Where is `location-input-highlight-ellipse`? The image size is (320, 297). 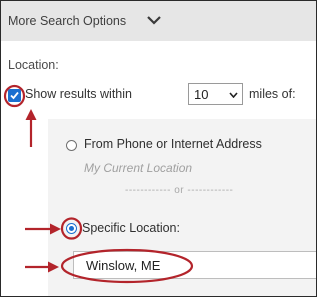 location-input-highlight-ellipse is located at coordinates (127, 266).